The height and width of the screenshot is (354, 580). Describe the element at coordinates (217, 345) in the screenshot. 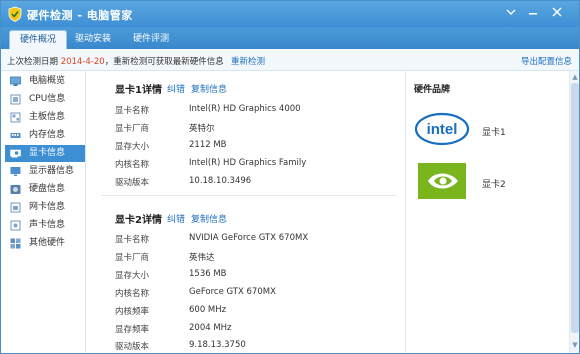

I see `gpu2-row-value: 9.18.13.3750` at that location.